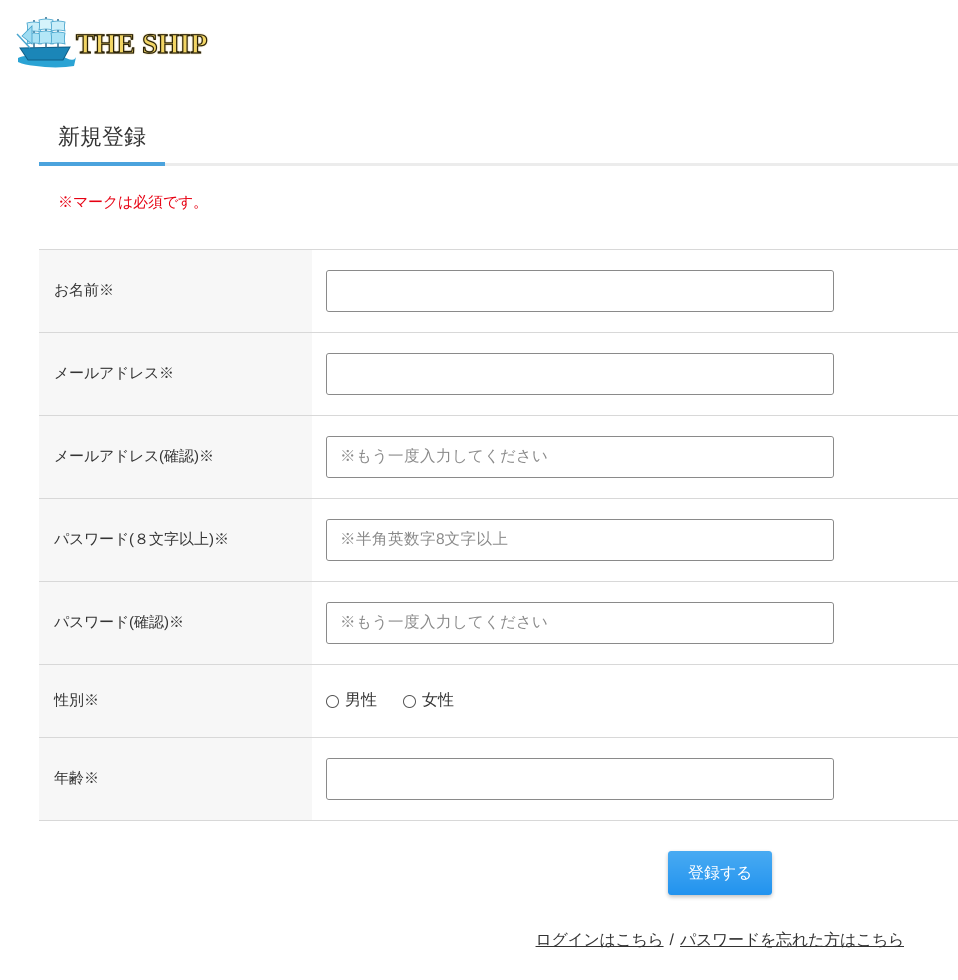 This screenshot has width=958, height=980. What do you see at coordinates (133, 203) in the screenshot?
I see `required-note: ※マークは必須です。` at bounding box center [133, 203].